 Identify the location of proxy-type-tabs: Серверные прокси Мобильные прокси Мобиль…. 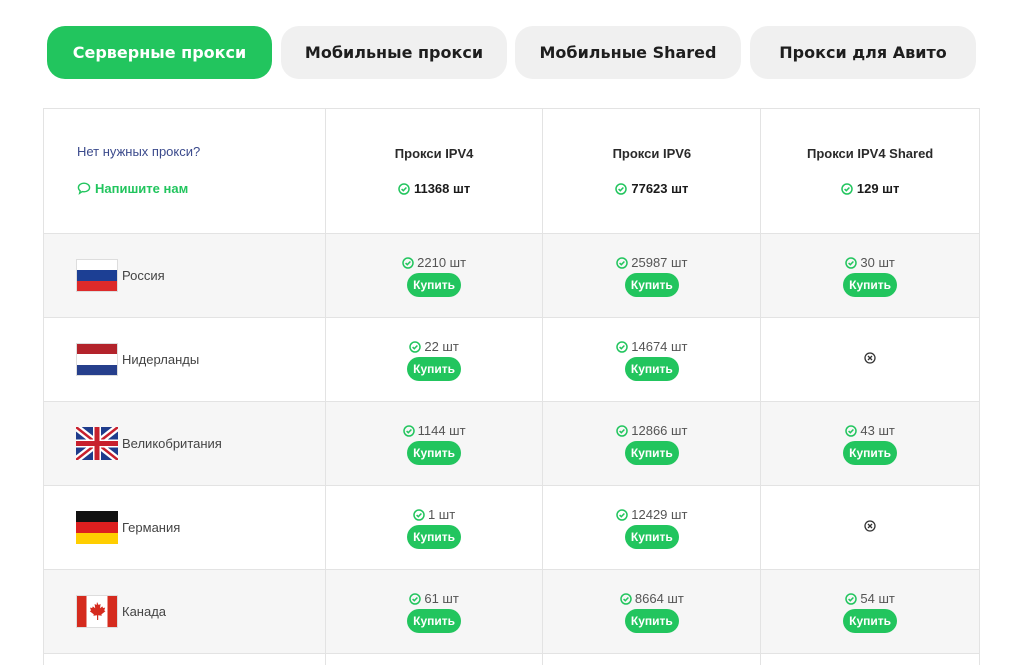
(512, 53).